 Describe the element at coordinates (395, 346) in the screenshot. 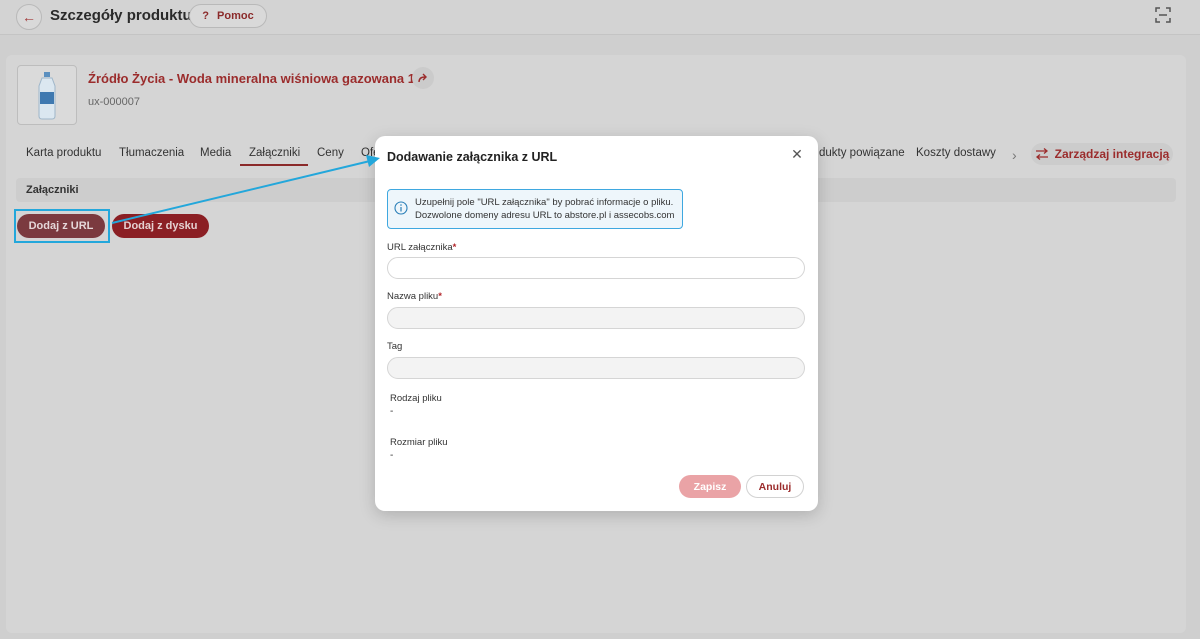

I see `tag-field-label: Tag` at that location.